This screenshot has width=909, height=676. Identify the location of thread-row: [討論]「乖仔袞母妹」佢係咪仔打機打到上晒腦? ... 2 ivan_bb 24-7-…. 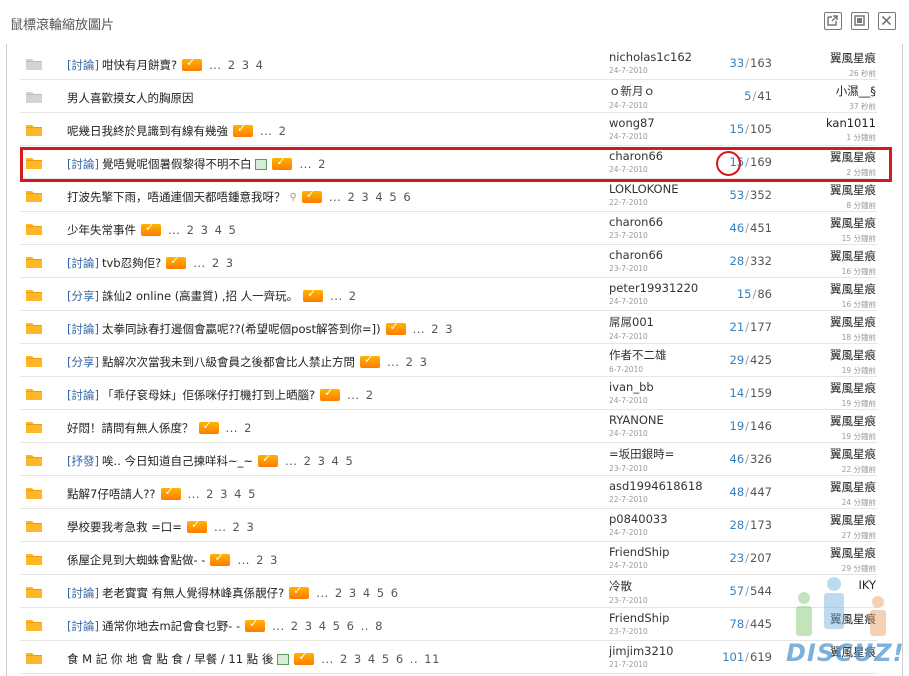
(448, 393).